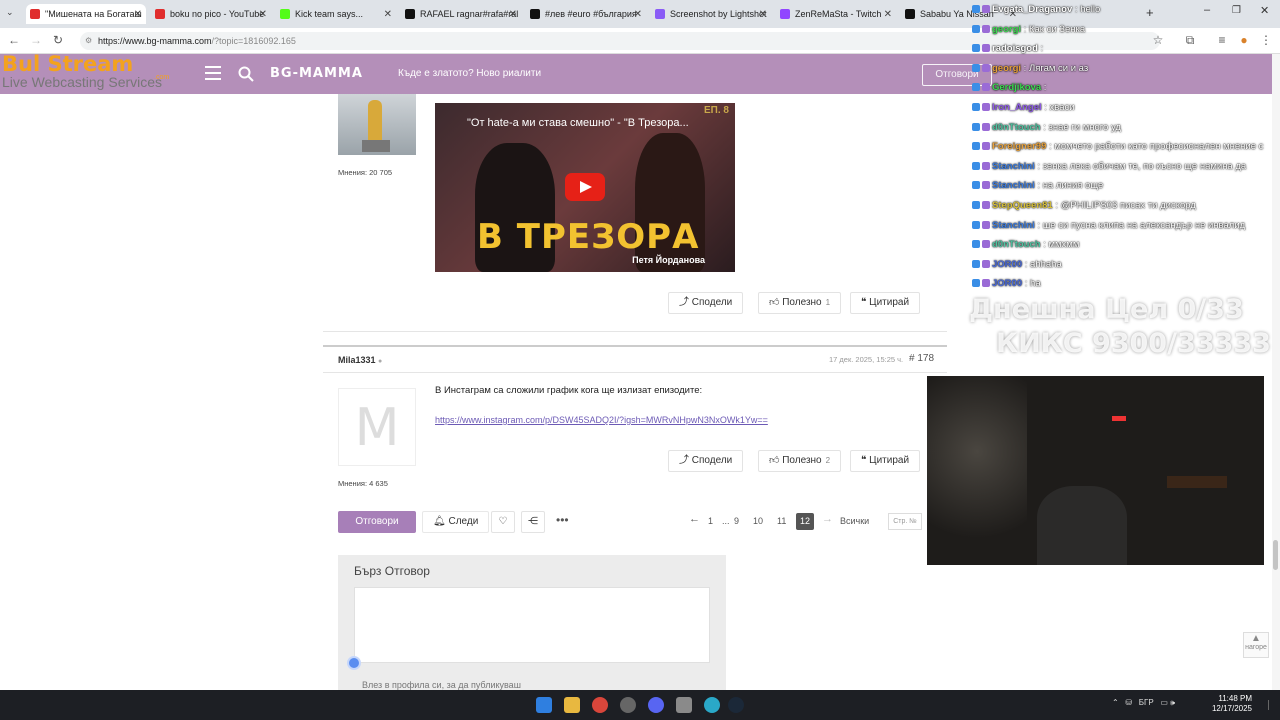  What do you see at coordinates (1164, 702) in the screenshot?
I see `monitor-icon: ▭` at bounding box center [1164, 702].